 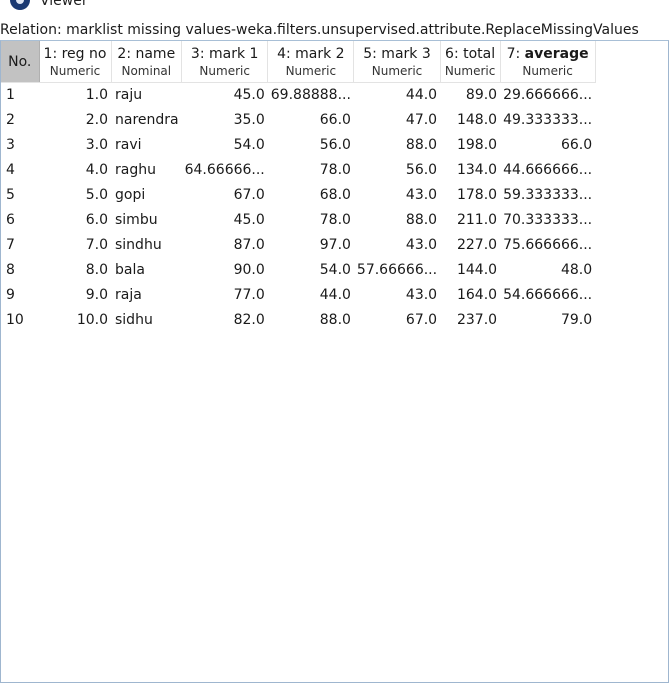 I want to click on cell-row-number: 7, so click(x=20, y=245).